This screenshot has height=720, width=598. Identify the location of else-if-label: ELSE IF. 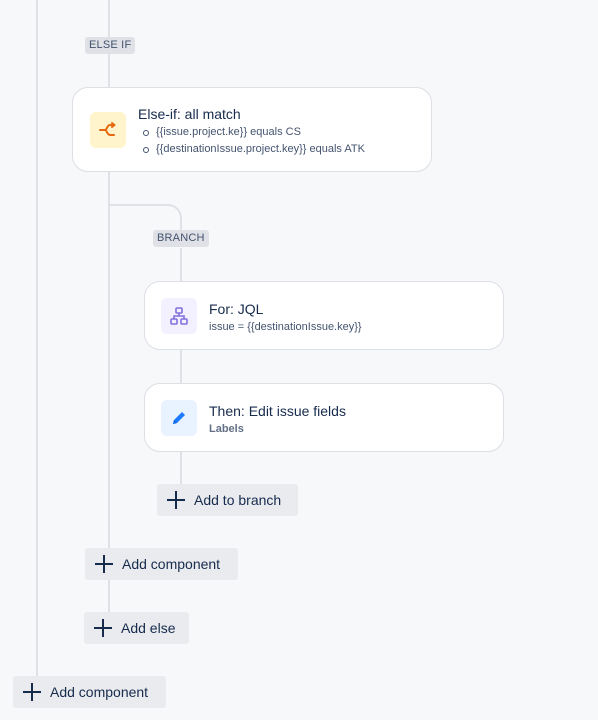
(110, 45).